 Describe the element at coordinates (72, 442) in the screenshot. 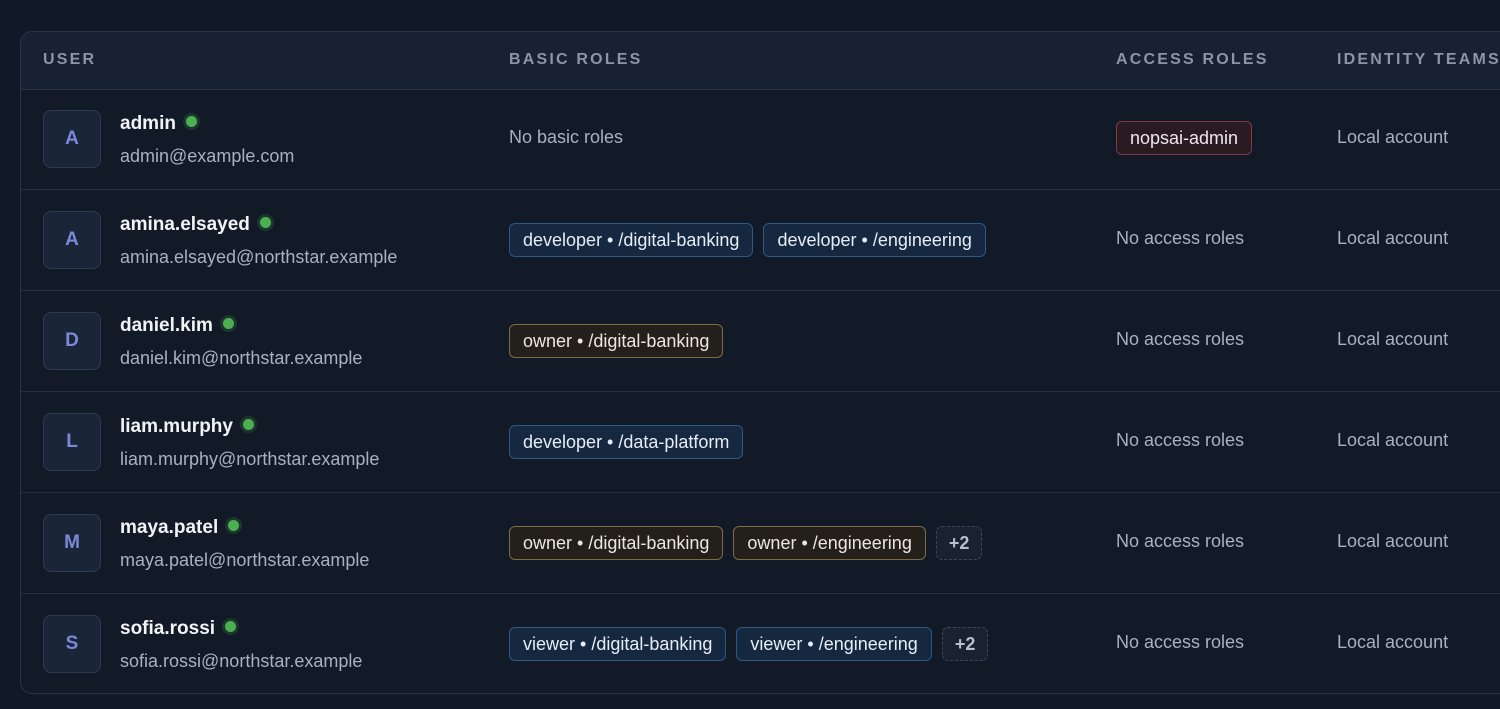

I see `avatar: L` at that location.